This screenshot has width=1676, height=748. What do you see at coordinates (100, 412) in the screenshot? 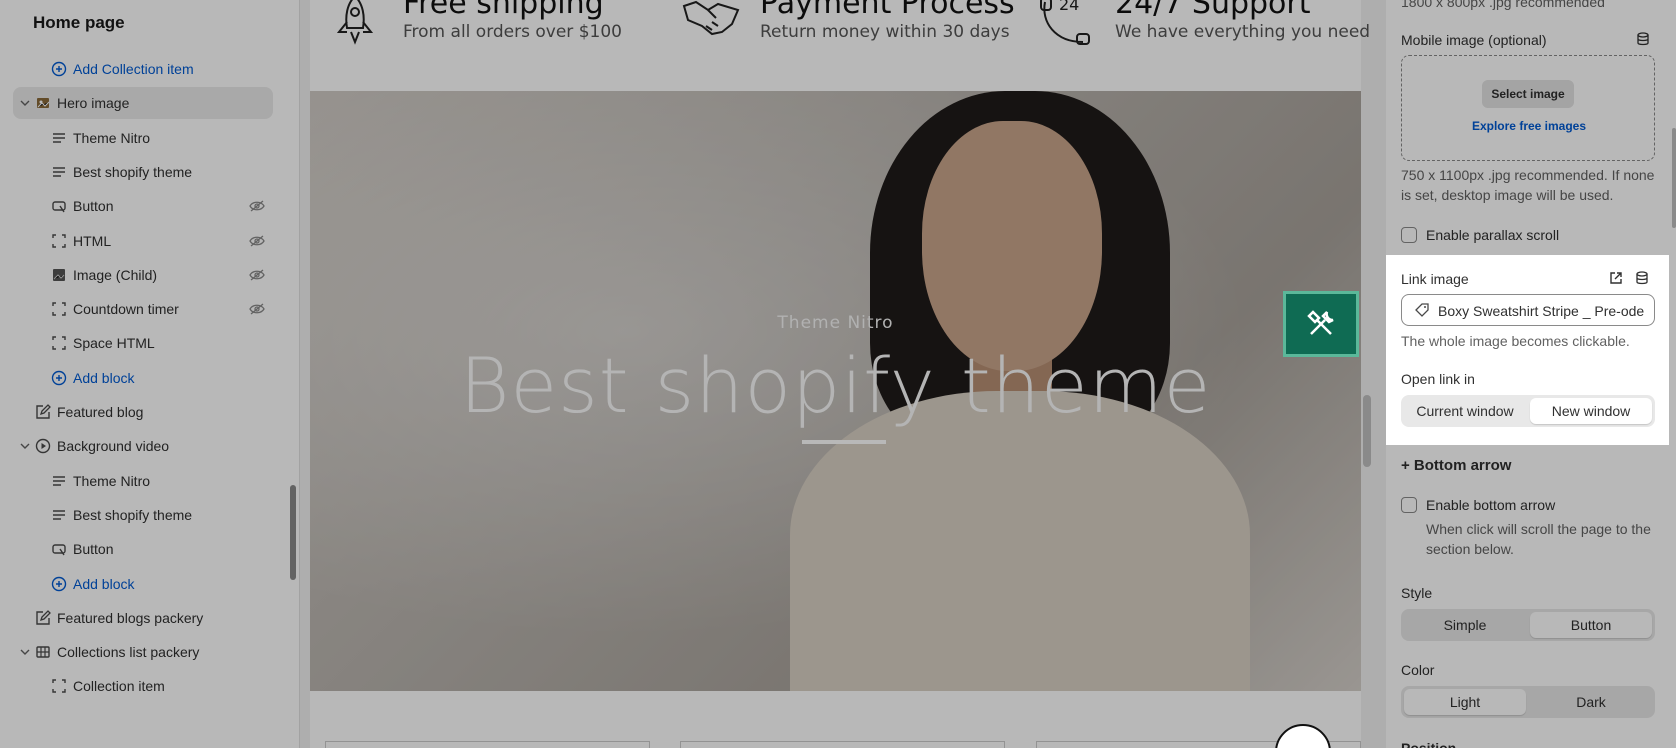
I see `tree-item-label: Featured blog` at bounding box center [100, 412].